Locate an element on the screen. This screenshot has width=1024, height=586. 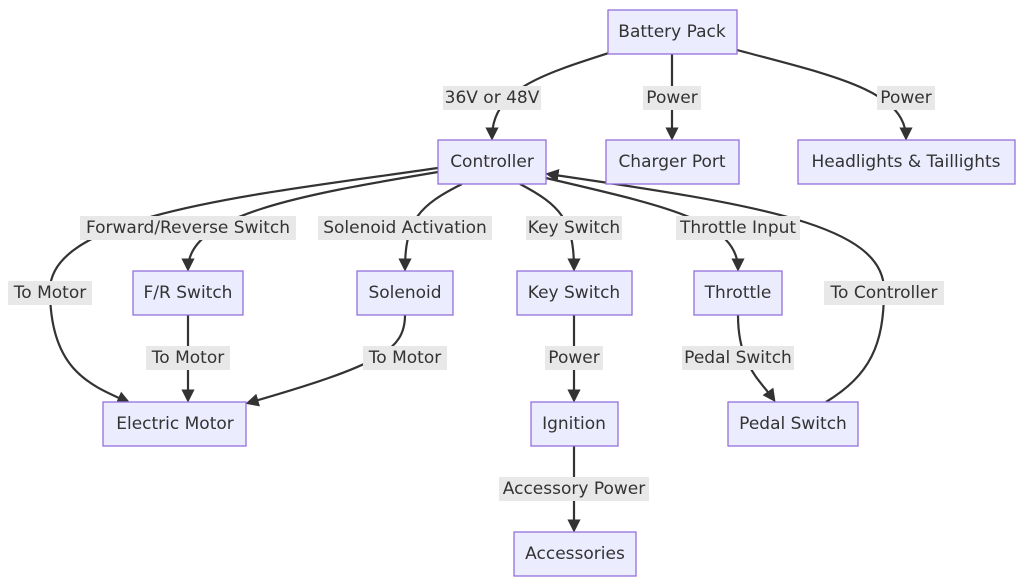
node-charger-port: Charger Port is located at coordinates (672, 162).